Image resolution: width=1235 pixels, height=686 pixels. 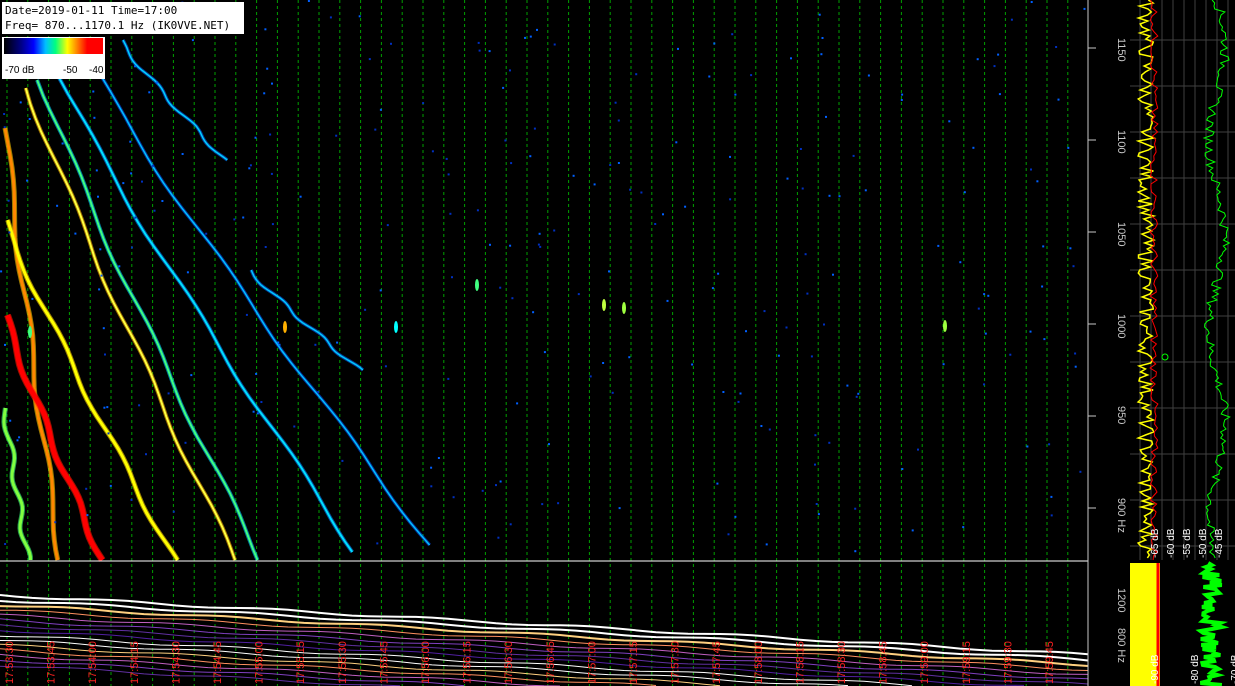 What do you see at coordinates (426, 662) in the screenshot?
I see `time-label: 17:56:00` at bounding box center [426, 662].